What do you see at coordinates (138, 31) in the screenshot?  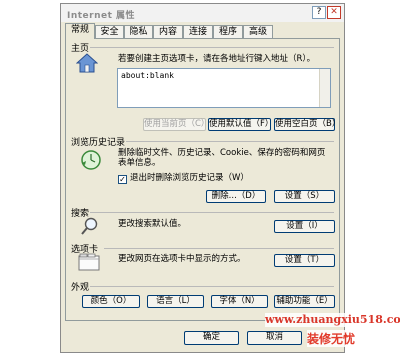 I see `tab-privacy: 隐私` at bounding box center [138, 31].